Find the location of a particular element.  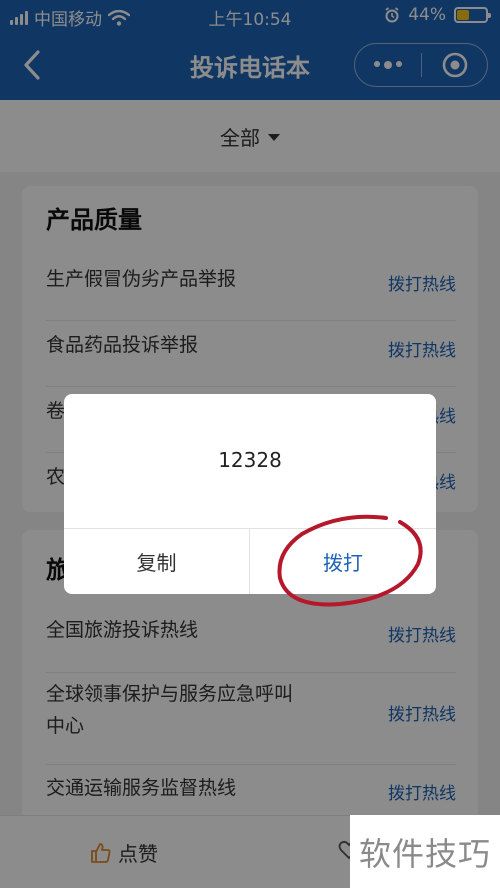

watermark: 软件技巧 is located at coordinates (425, 851).